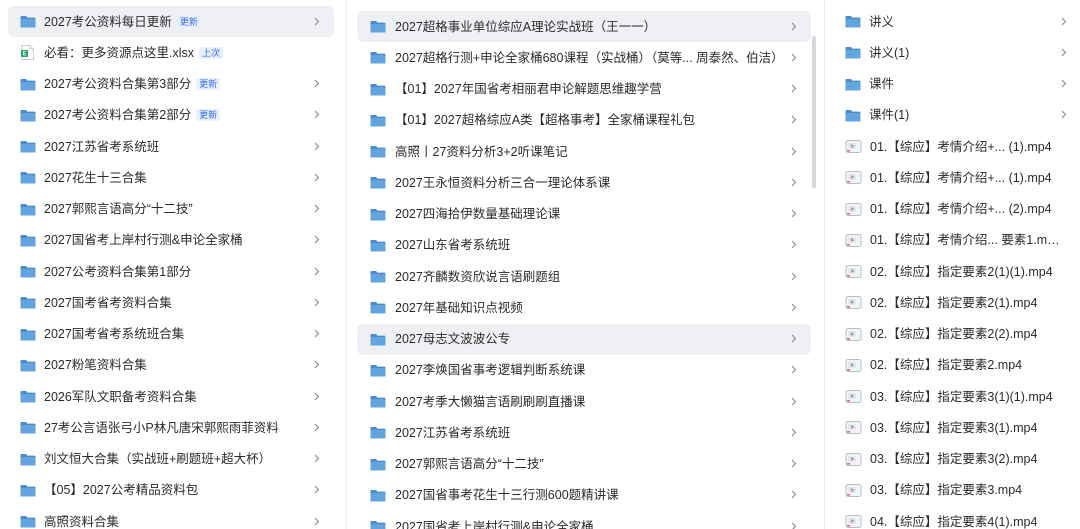  What do you see at coordinates (584, 151) in the screenshot?
I see `folder-row: 高照丨27资料分析3+2听课笔记` at bounding box center [584, 151].